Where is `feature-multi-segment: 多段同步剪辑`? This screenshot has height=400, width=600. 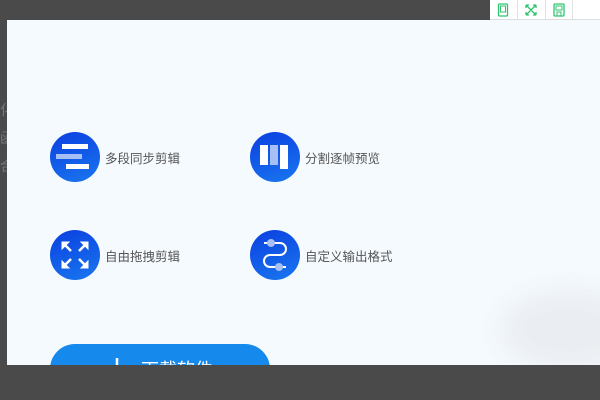
feature-multi-segment: 多段同步剪辑 is located at coordinates (115, 157).